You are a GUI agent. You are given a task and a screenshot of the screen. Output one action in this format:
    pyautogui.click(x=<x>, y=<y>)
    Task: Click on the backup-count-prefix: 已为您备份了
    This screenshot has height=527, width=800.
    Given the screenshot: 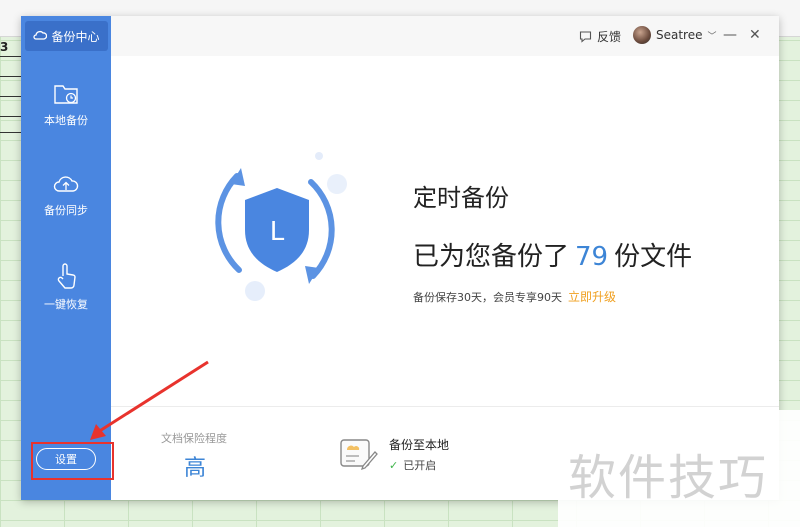 What is the action you would take?
    pyautogui.click(x=491, y=257)
    